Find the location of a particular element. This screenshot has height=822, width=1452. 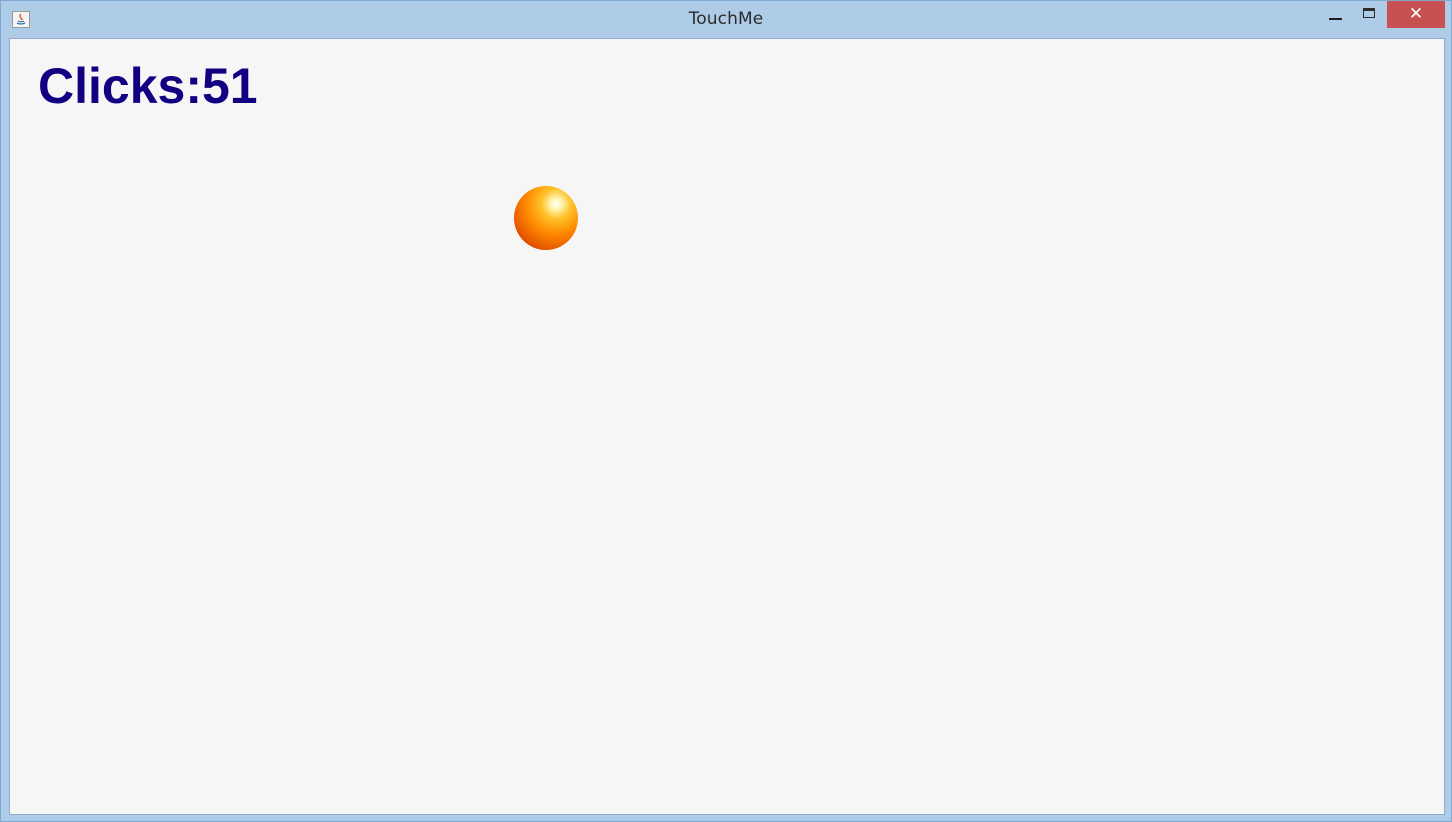

minimize-icon is located at coordinates (1335, 19).